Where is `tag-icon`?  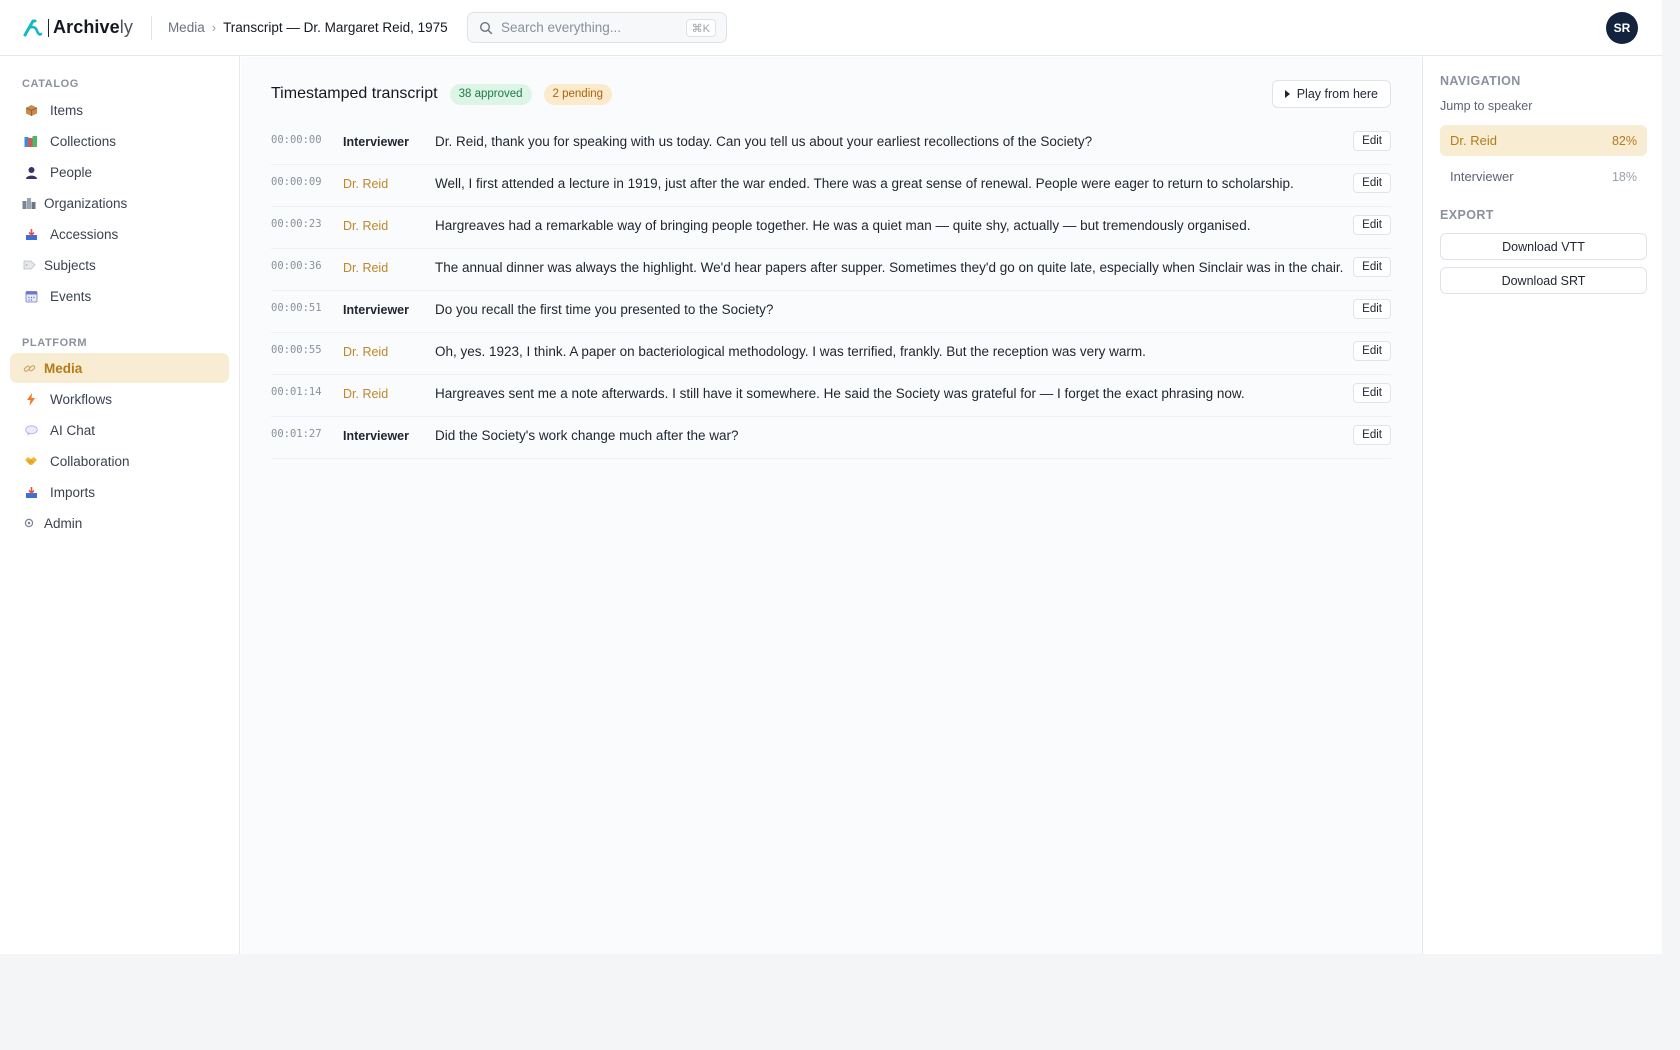
tag-icon is located at coordinates (29, 265).